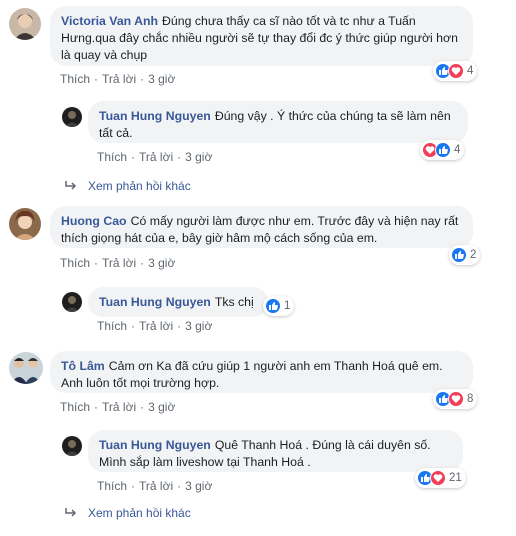 This screenshot has width=516, height=536. I want to click on comment-text: Tks chị, so click(234, 302).